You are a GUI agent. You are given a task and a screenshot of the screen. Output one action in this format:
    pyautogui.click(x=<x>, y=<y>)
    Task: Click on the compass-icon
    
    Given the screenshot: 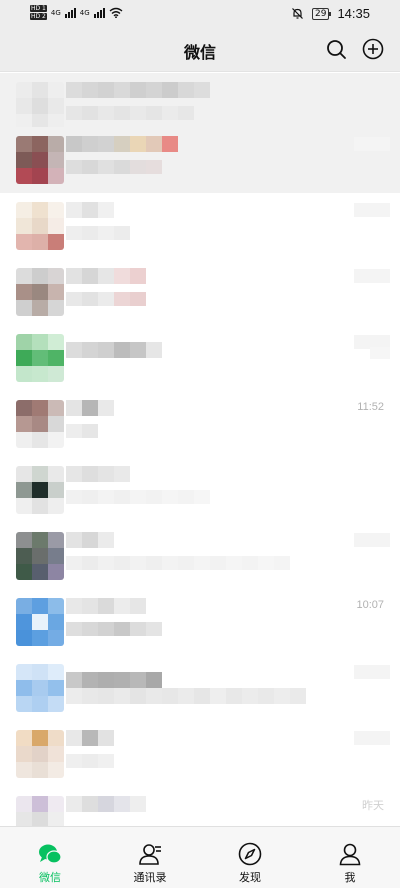 What is the action you would take?
    pyautogui.click(x=250, y=854)
    